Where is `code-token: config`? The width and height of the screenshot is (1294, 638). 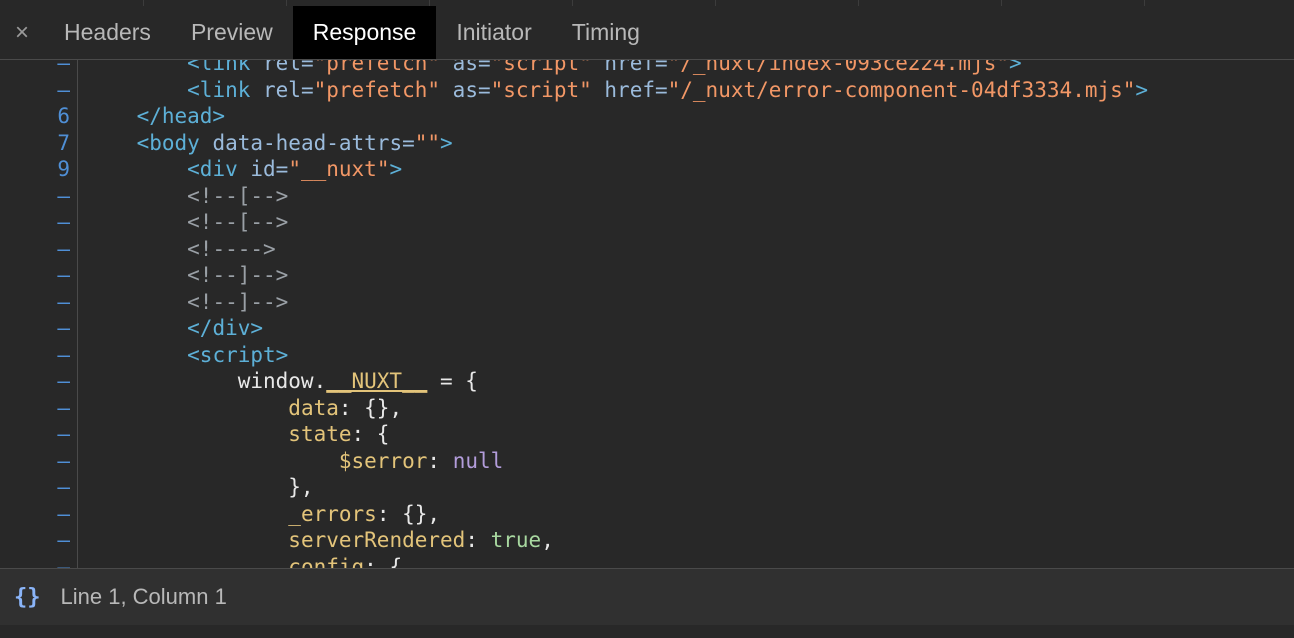
code-token: config is located at coordinates (326, 561).